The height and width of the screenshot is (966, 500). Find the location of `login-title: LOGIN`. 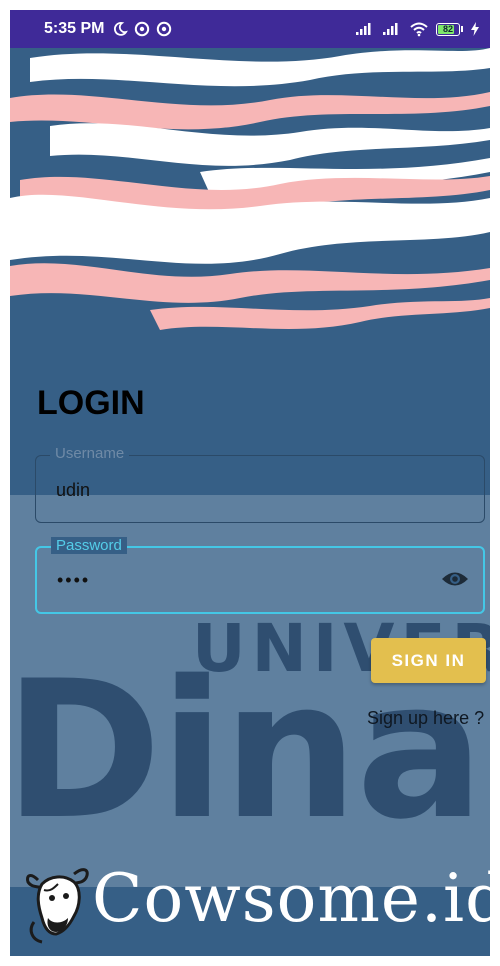

login-title: LOGIN is located at coordinates (91, 403).